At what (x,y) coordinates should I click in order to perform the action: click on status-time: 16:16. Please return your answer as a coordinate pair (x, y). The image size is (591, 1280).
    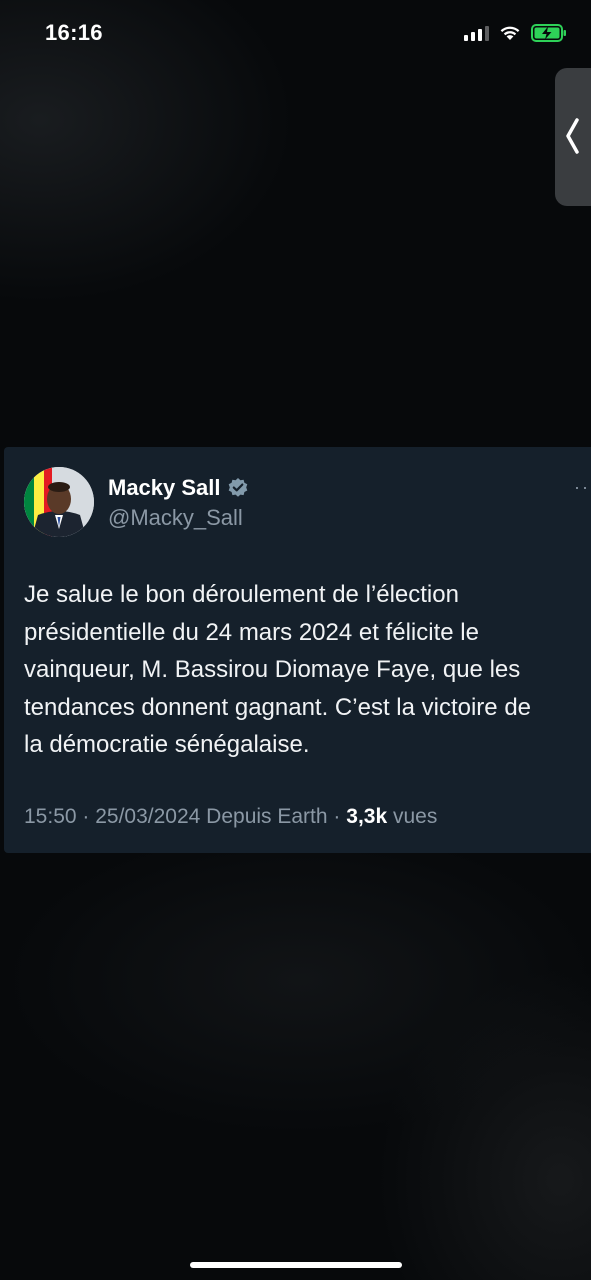
    Looking at the image, I should click on (74, 32).